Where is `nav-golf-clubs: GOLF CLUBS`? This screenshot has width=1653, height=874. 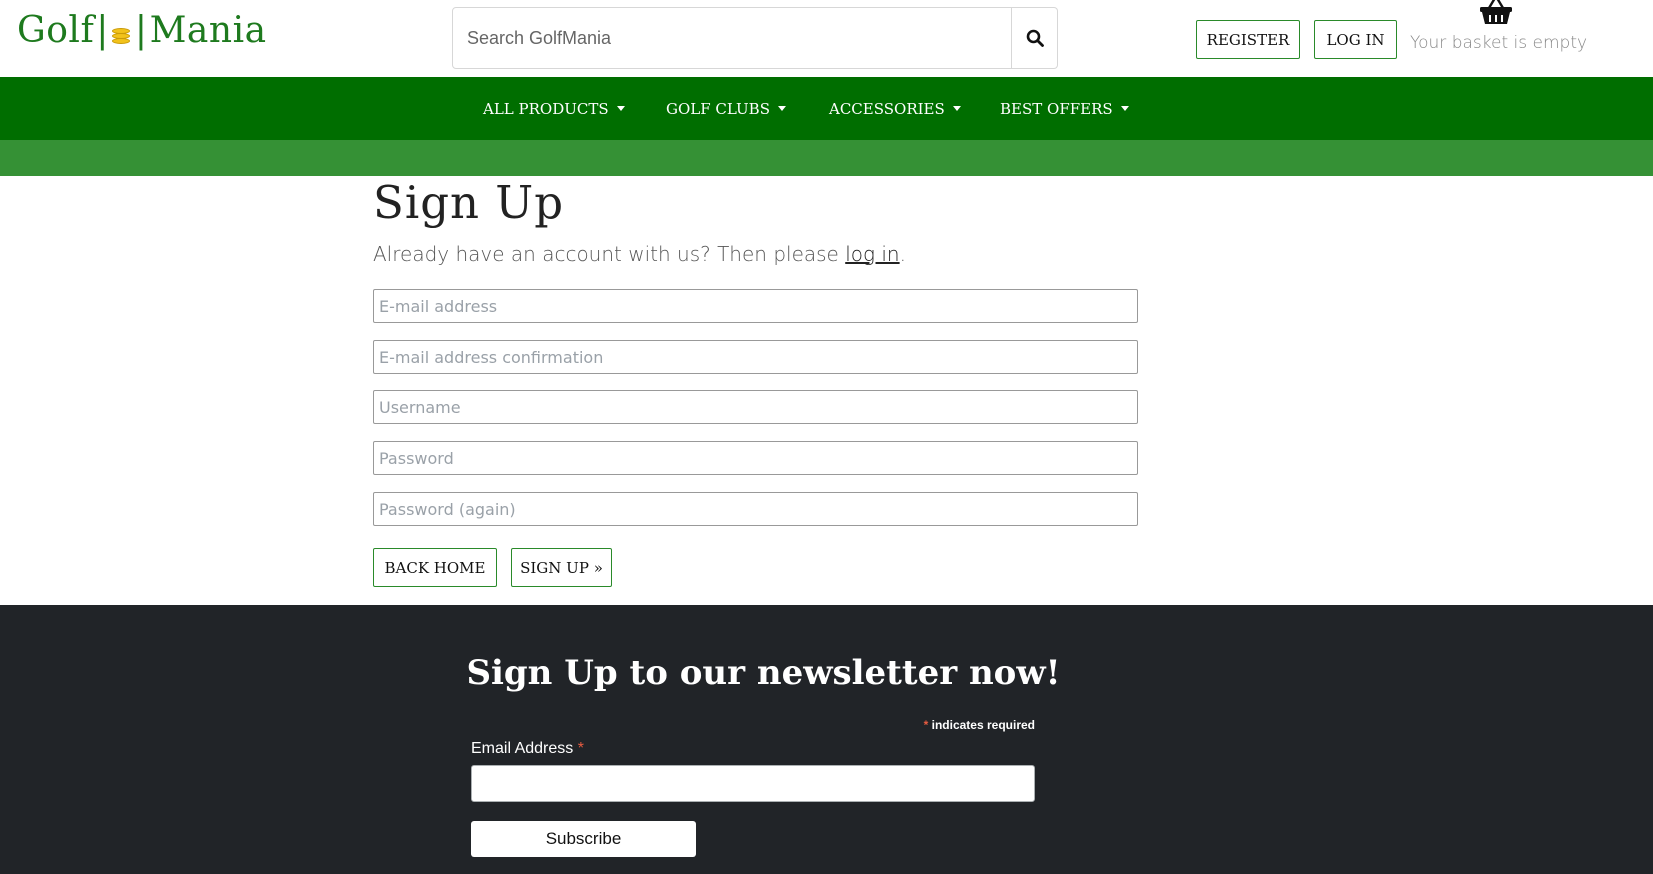 nav-golf-clubs: GOLF CLUBS is located at coordinates (726, 108).